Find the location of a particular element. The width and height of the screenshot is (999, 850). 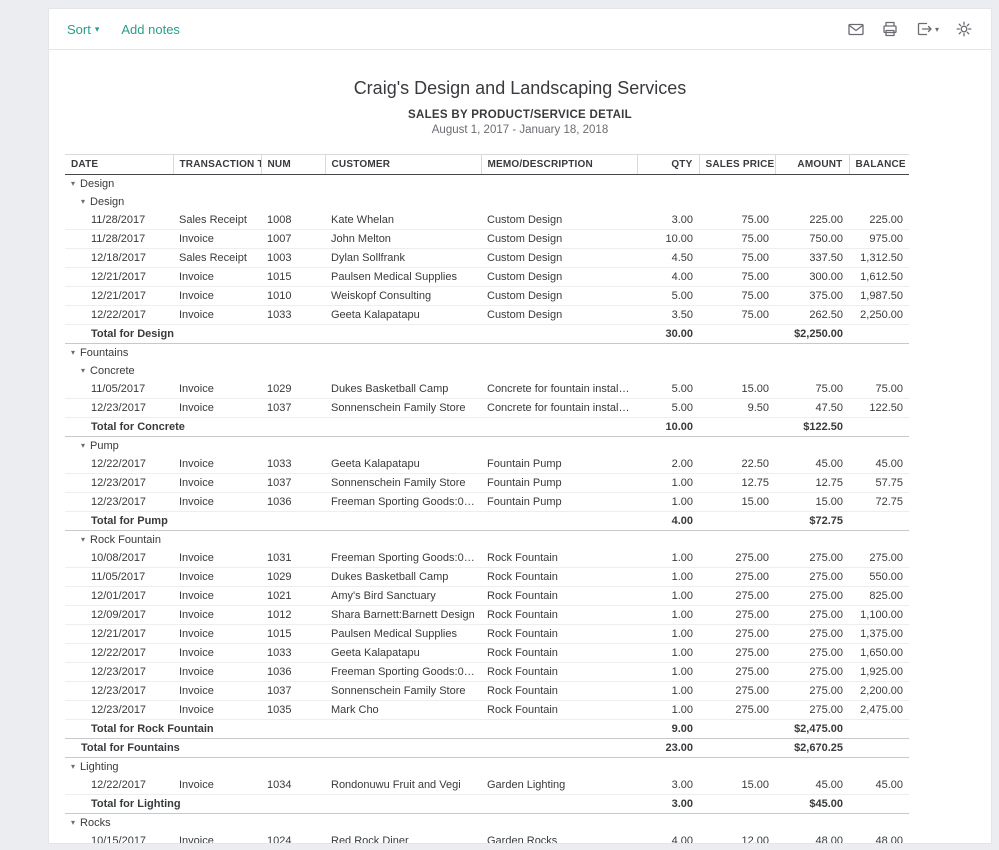

cell-txn_type: Sales Receipt is located at coordinates (217, 220).